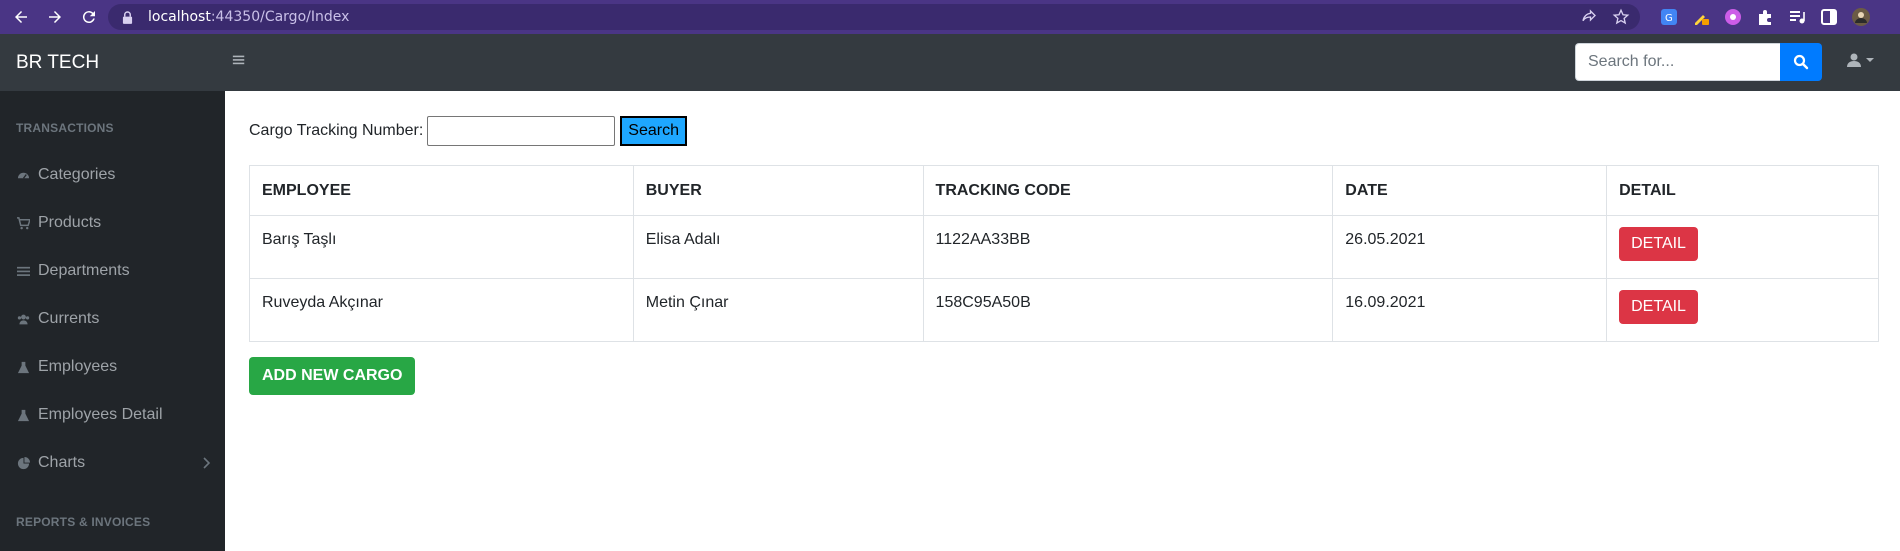  What do you see at coordinates (179, 17) in the screenshot?
I see `url-host: localhost` at bounding box center [179, 17].